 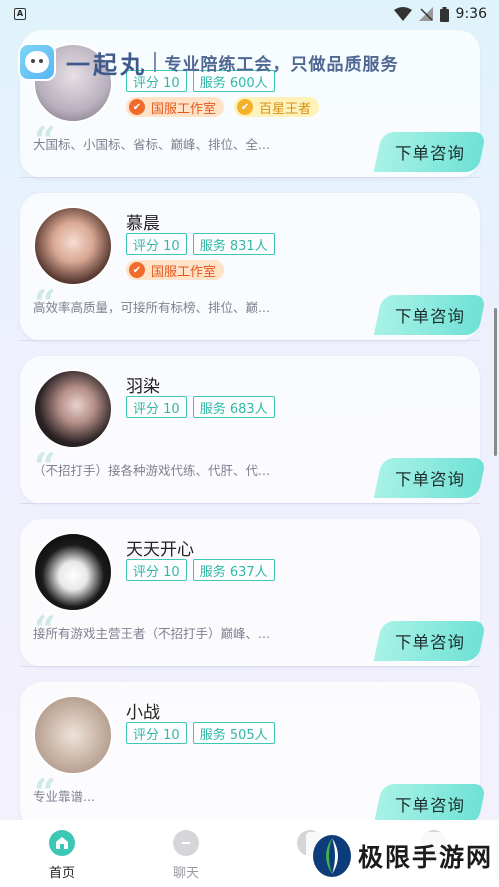 What do you see at coordinates (233, 570) in the screenshot?
I see `service-count-tag: 服务 637人` at bounding box center [233, 570].